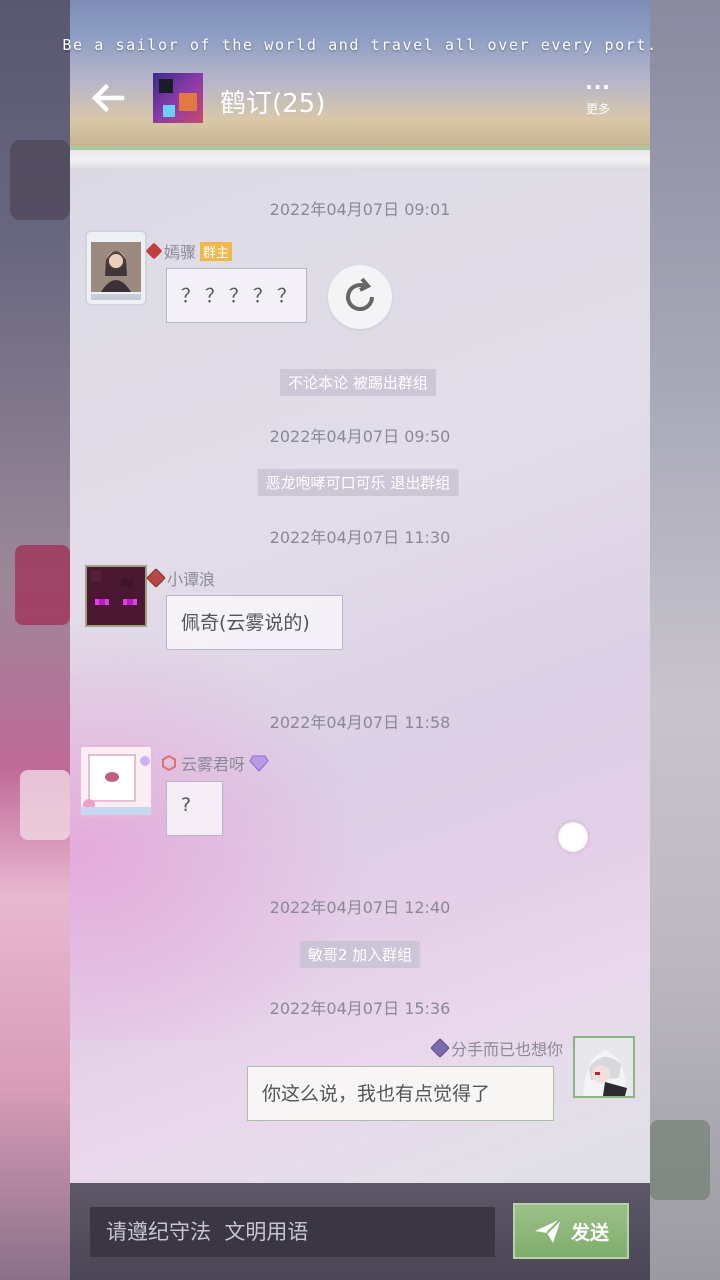  Describe the element at coordinates (360, 954) in the screenshot. I see `system-notice: 敏哥2 加入群组` at that location.